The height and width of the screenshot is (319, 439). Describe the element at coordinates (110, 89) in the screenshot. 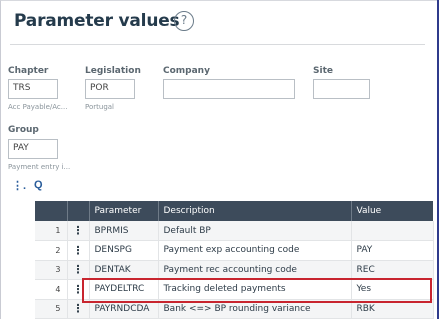

I see `legislation-field: POR` at that location.